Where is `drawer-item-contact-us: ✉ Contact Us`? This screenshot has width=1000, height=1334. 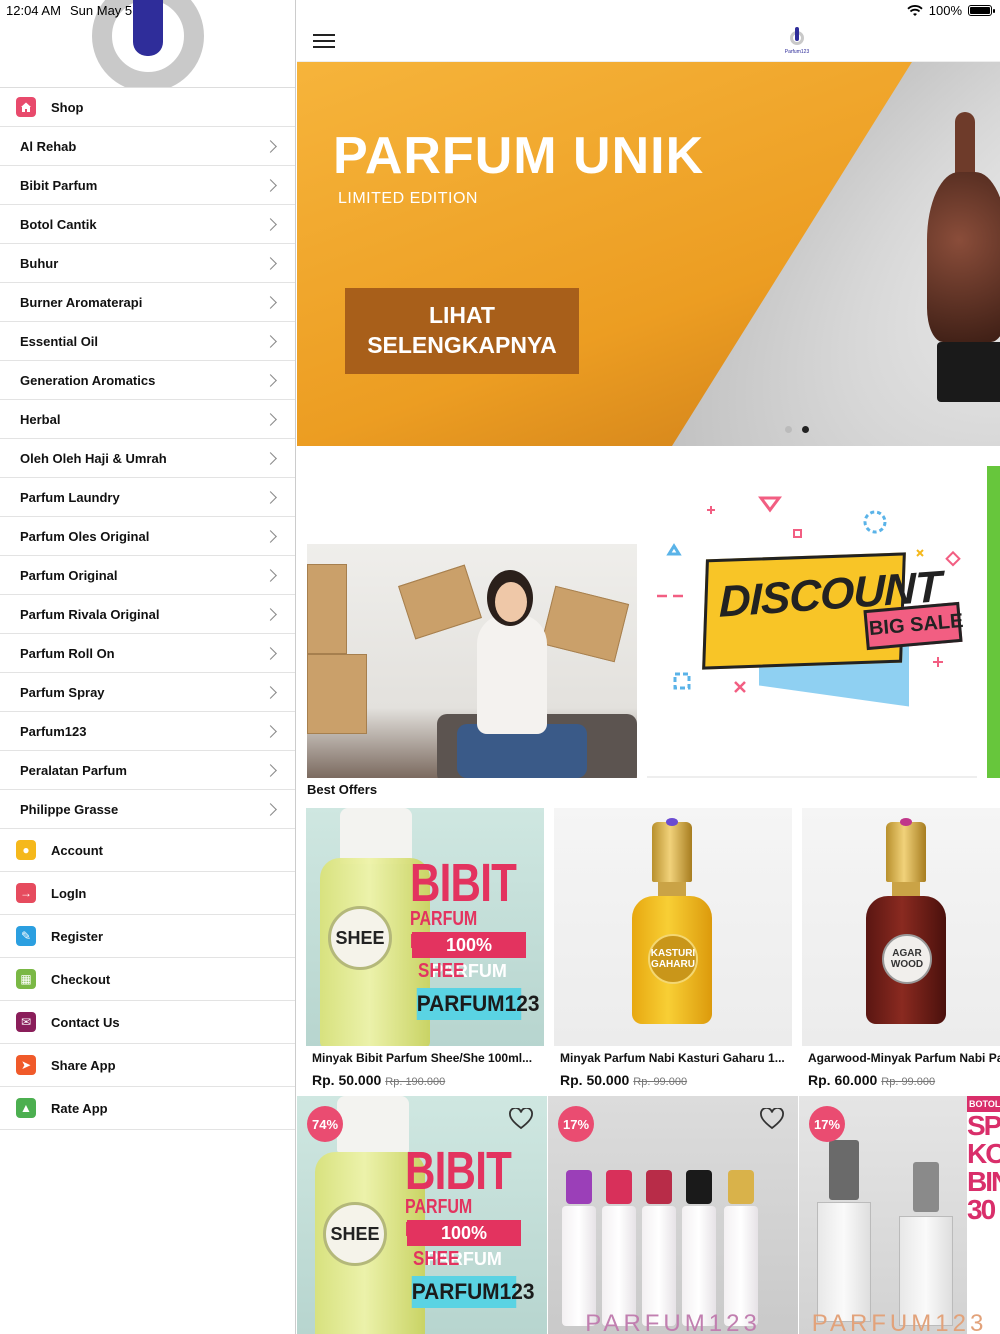
drawer-item-contact-us: ✉ Contact Us is located at coordinates (147, 1022).